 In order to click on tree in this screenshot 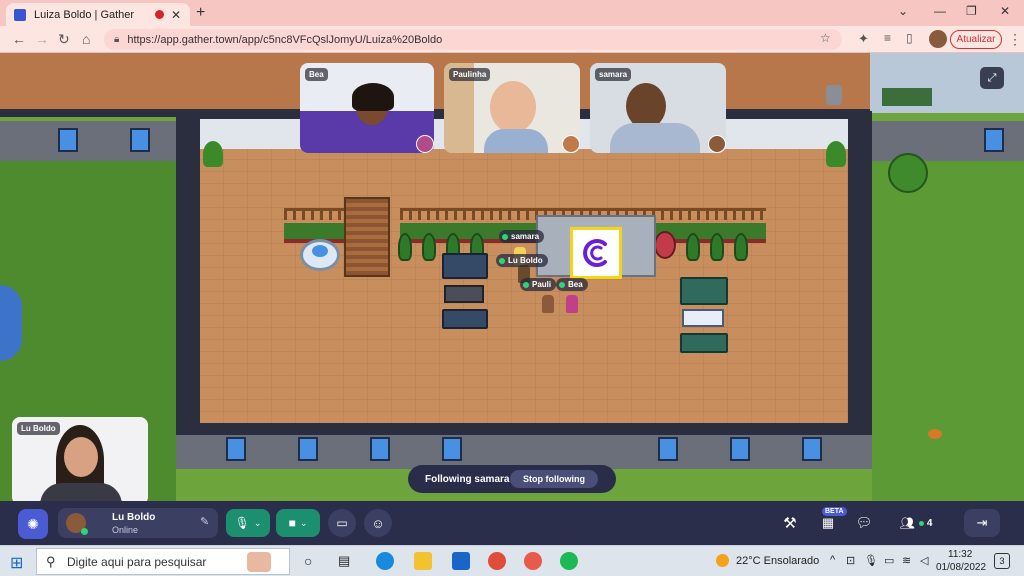, I will do `click(908, 173)`.